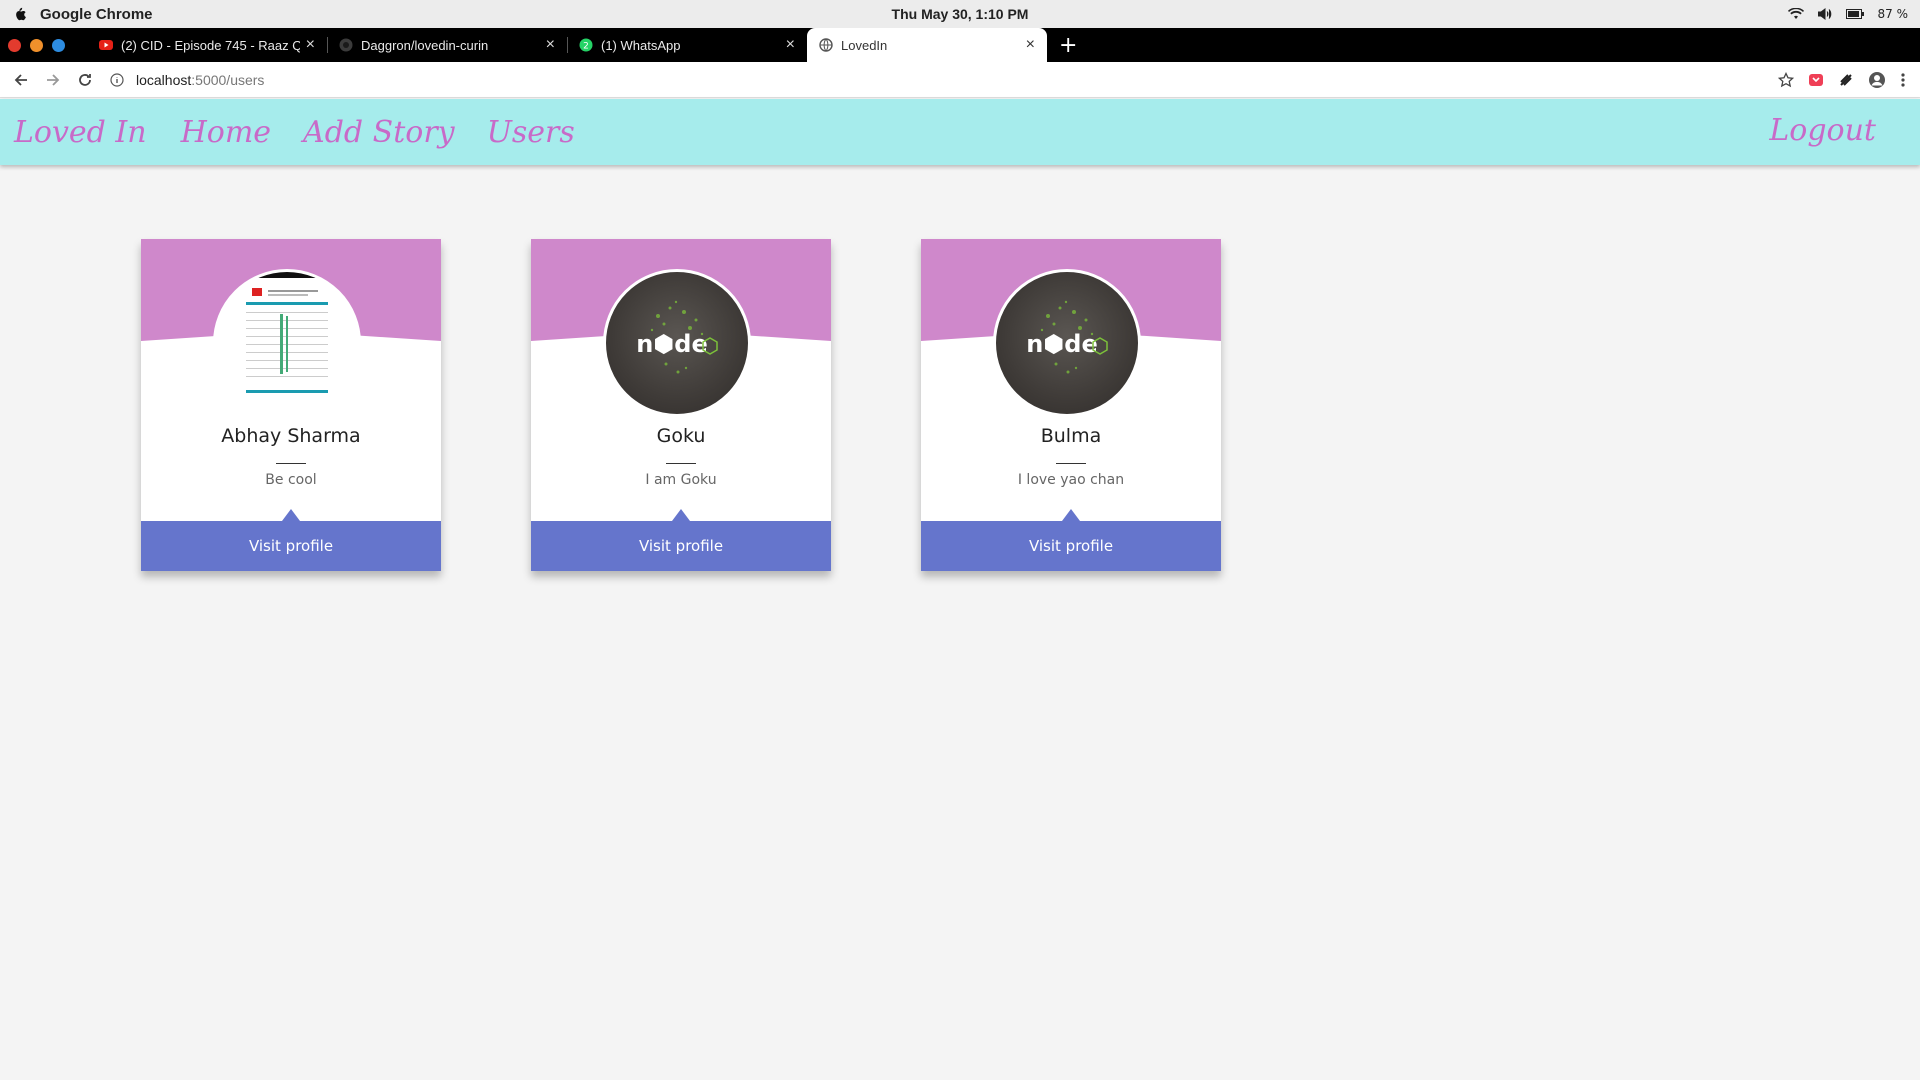 This screenshot has height=1080, width=1920. I want to click on document-thumbnail-image, so click(287, 343).